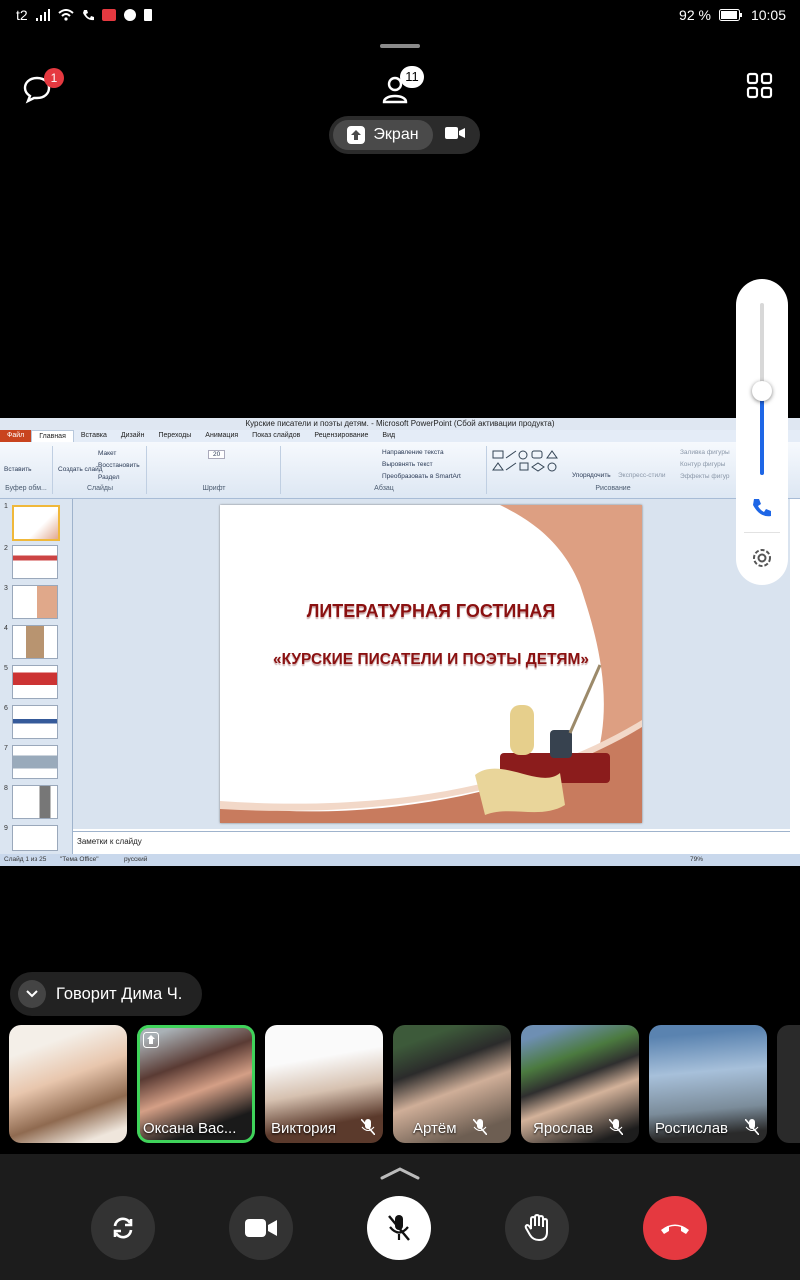  Describe the element at coordinates (762, 558) in the screenshot. I see `settings-icon` at that location.